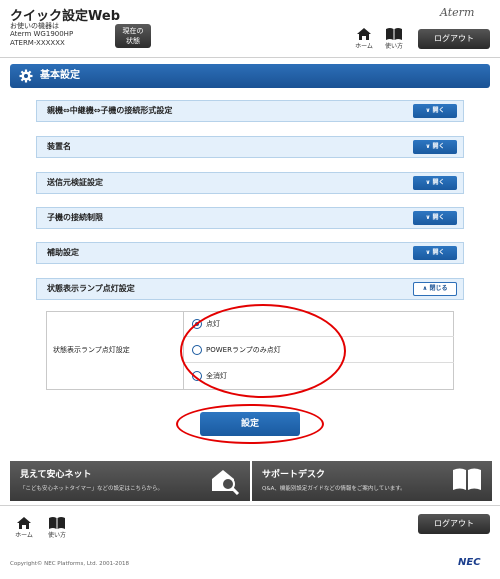 Image resolution: width=500 pixels, height=579 pixels. I want to click on lamp-setting-label: 状態表示ランプ点灯設定, so click(91, 350).